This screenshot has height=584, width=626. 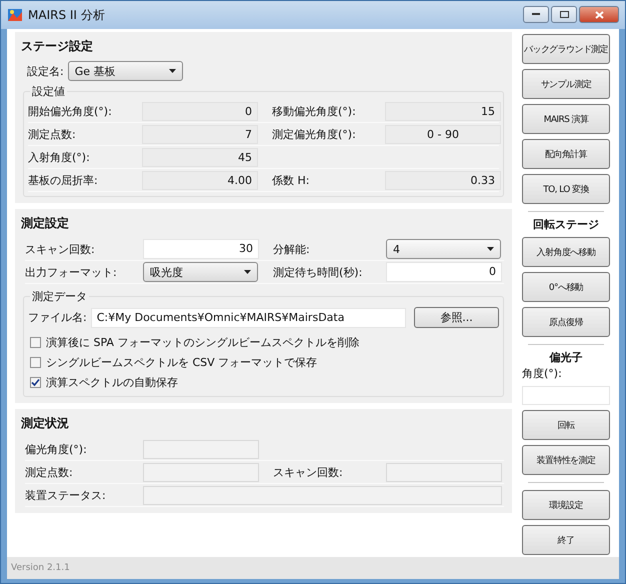 I want to click on readonly-field: 45, so click(x=200, y=157).